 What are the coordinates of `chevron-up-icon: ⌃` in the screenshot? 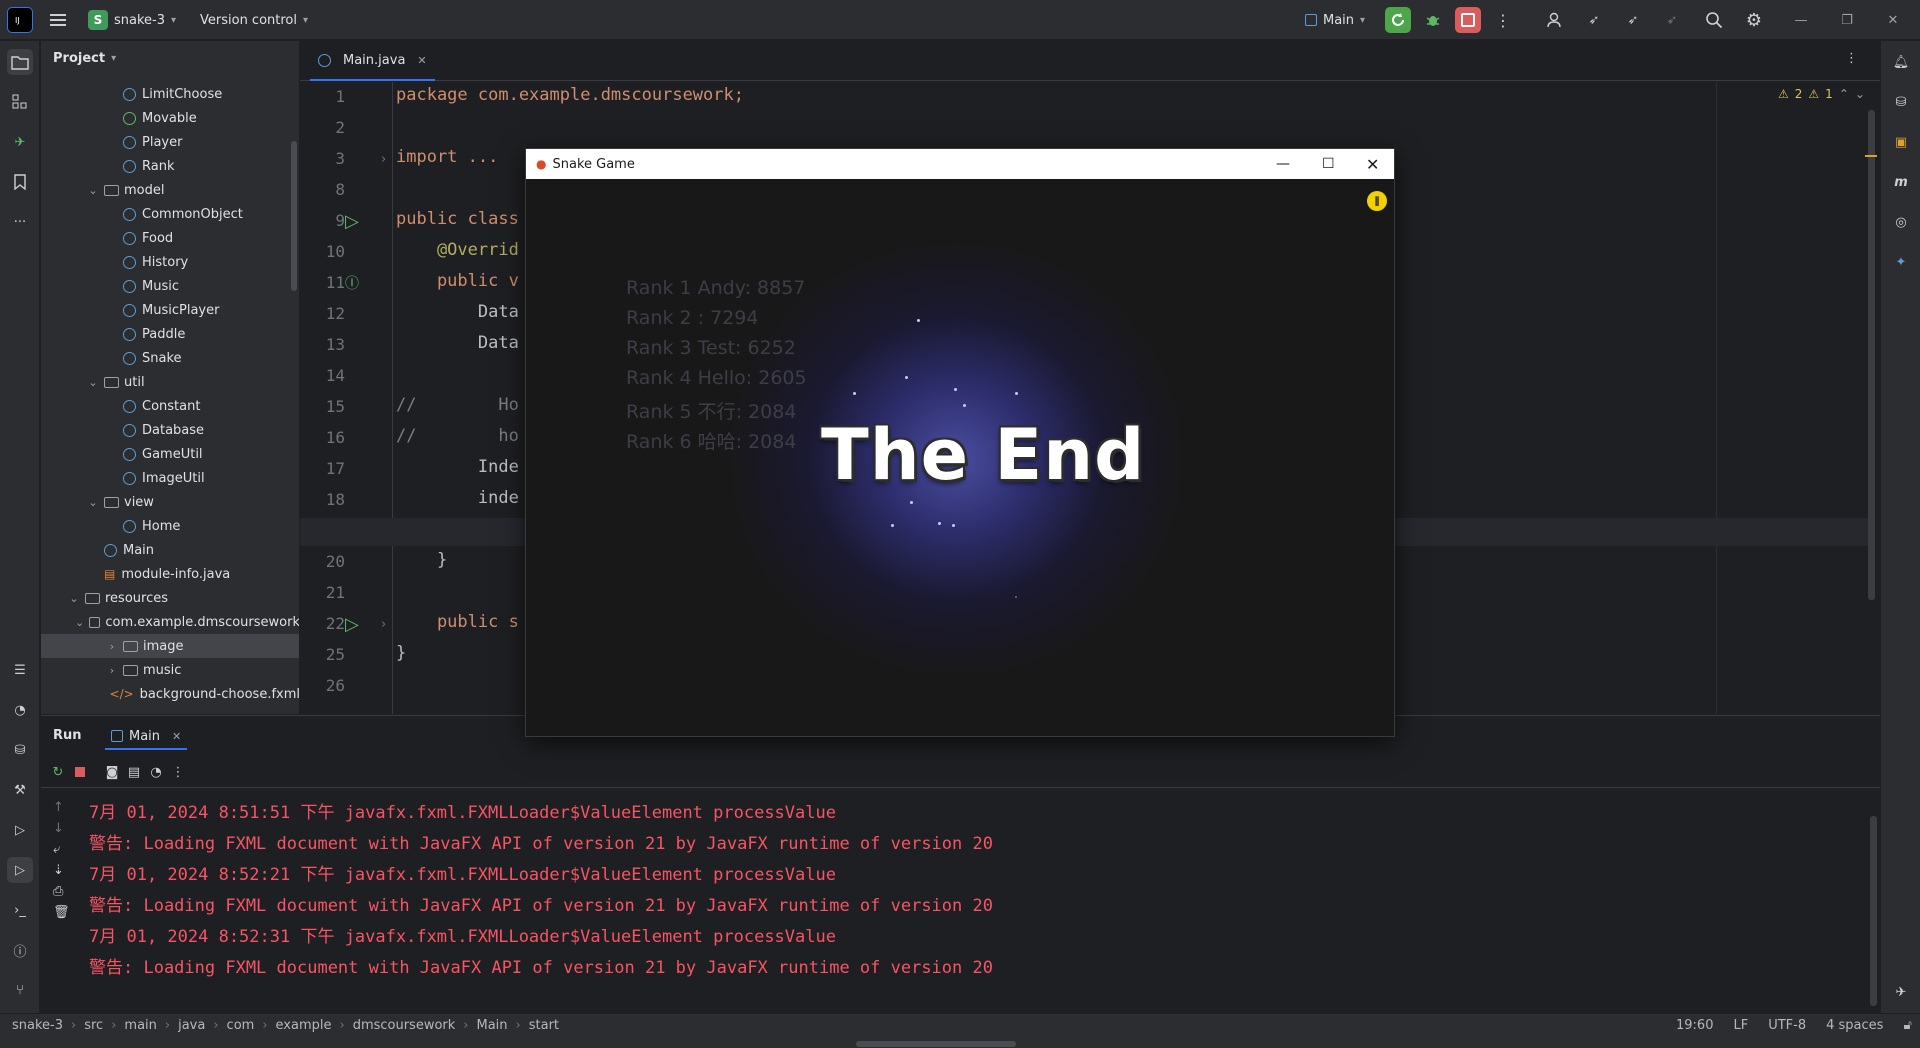 It's located at (1844, 94).